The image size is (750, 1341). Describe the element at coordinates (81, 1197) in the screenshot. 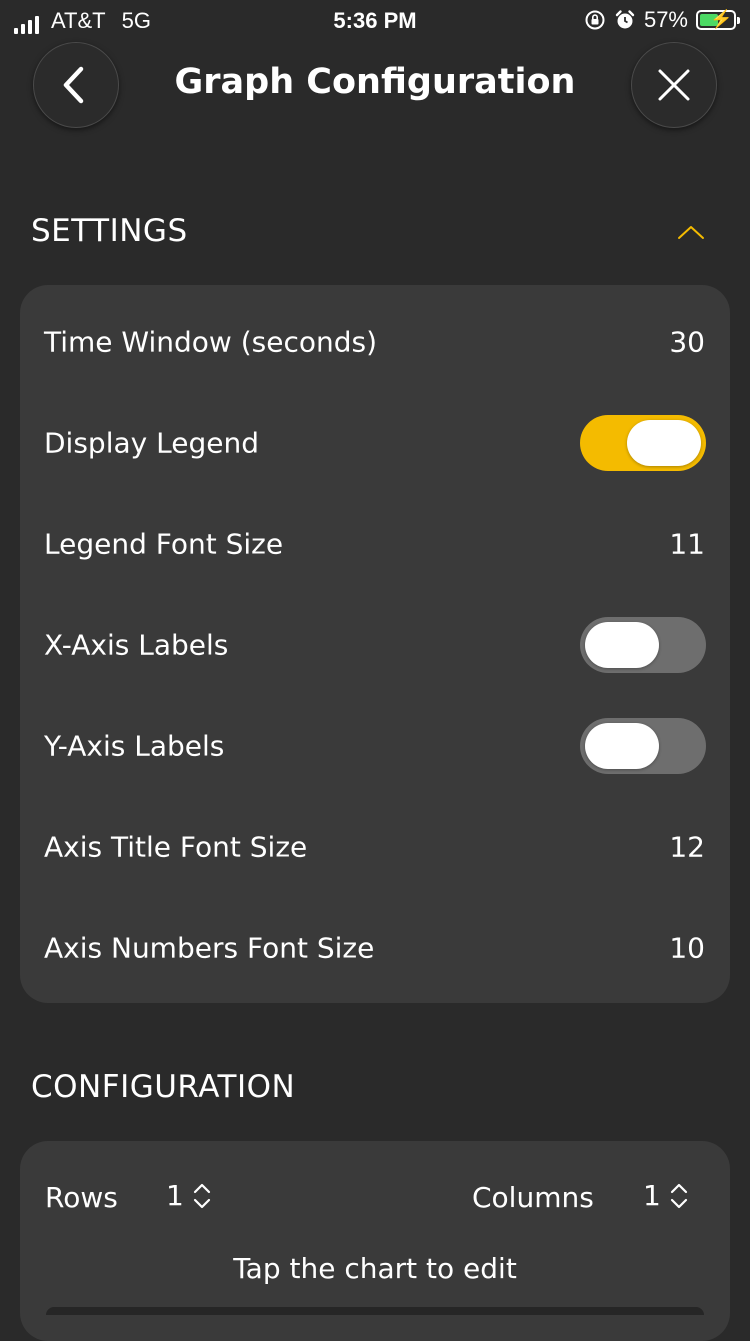

I see `rows-label: Rows` at that location.